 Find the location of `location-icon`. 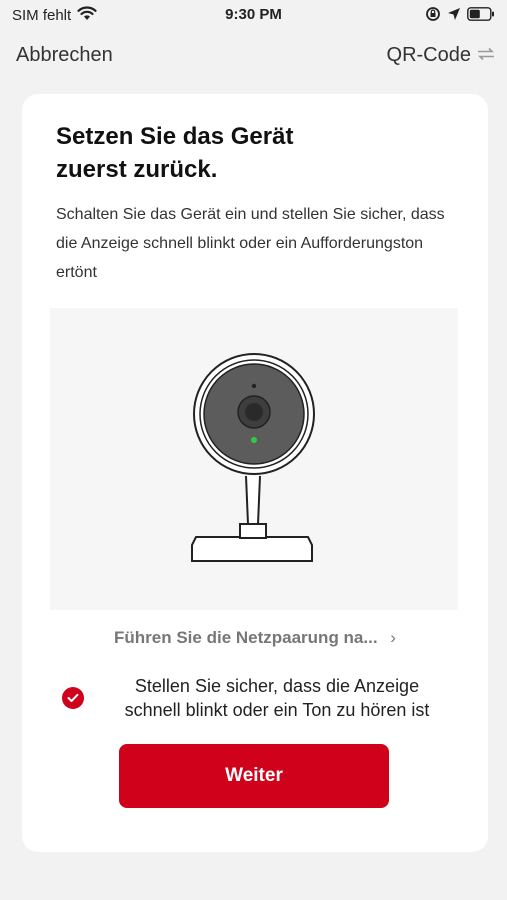

location-icon is located at coordinates (454, 16).